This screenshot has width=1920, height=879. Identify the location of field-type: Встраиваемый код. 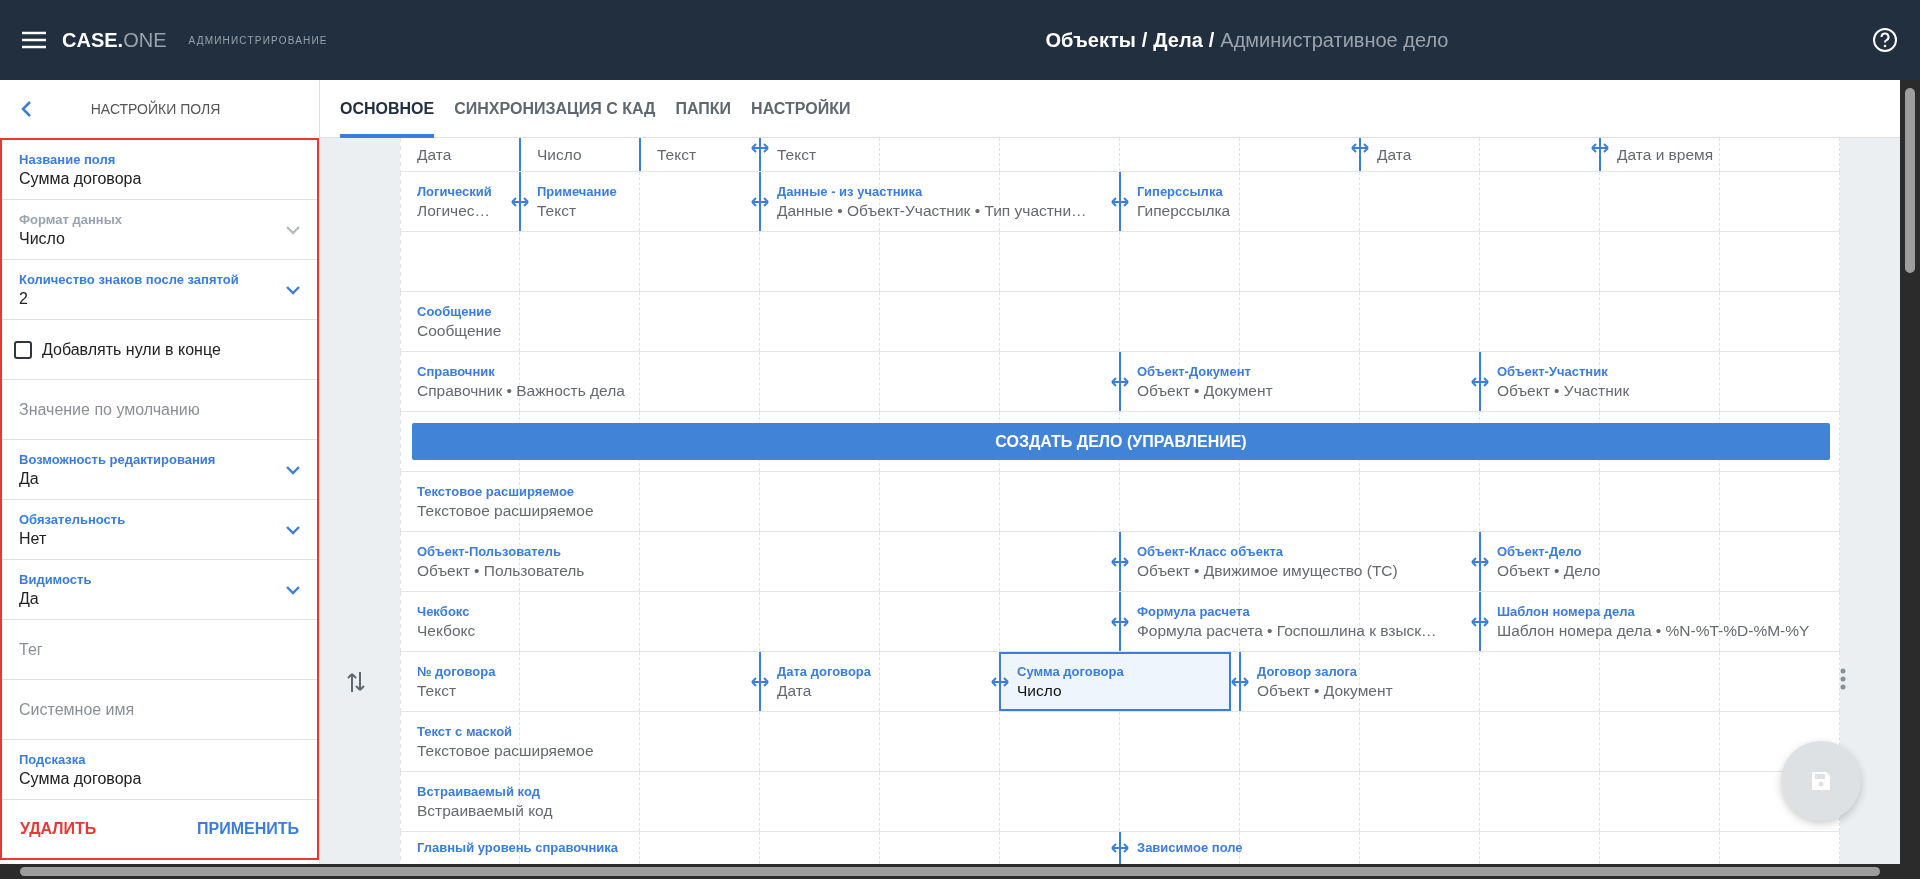
(485, 810).